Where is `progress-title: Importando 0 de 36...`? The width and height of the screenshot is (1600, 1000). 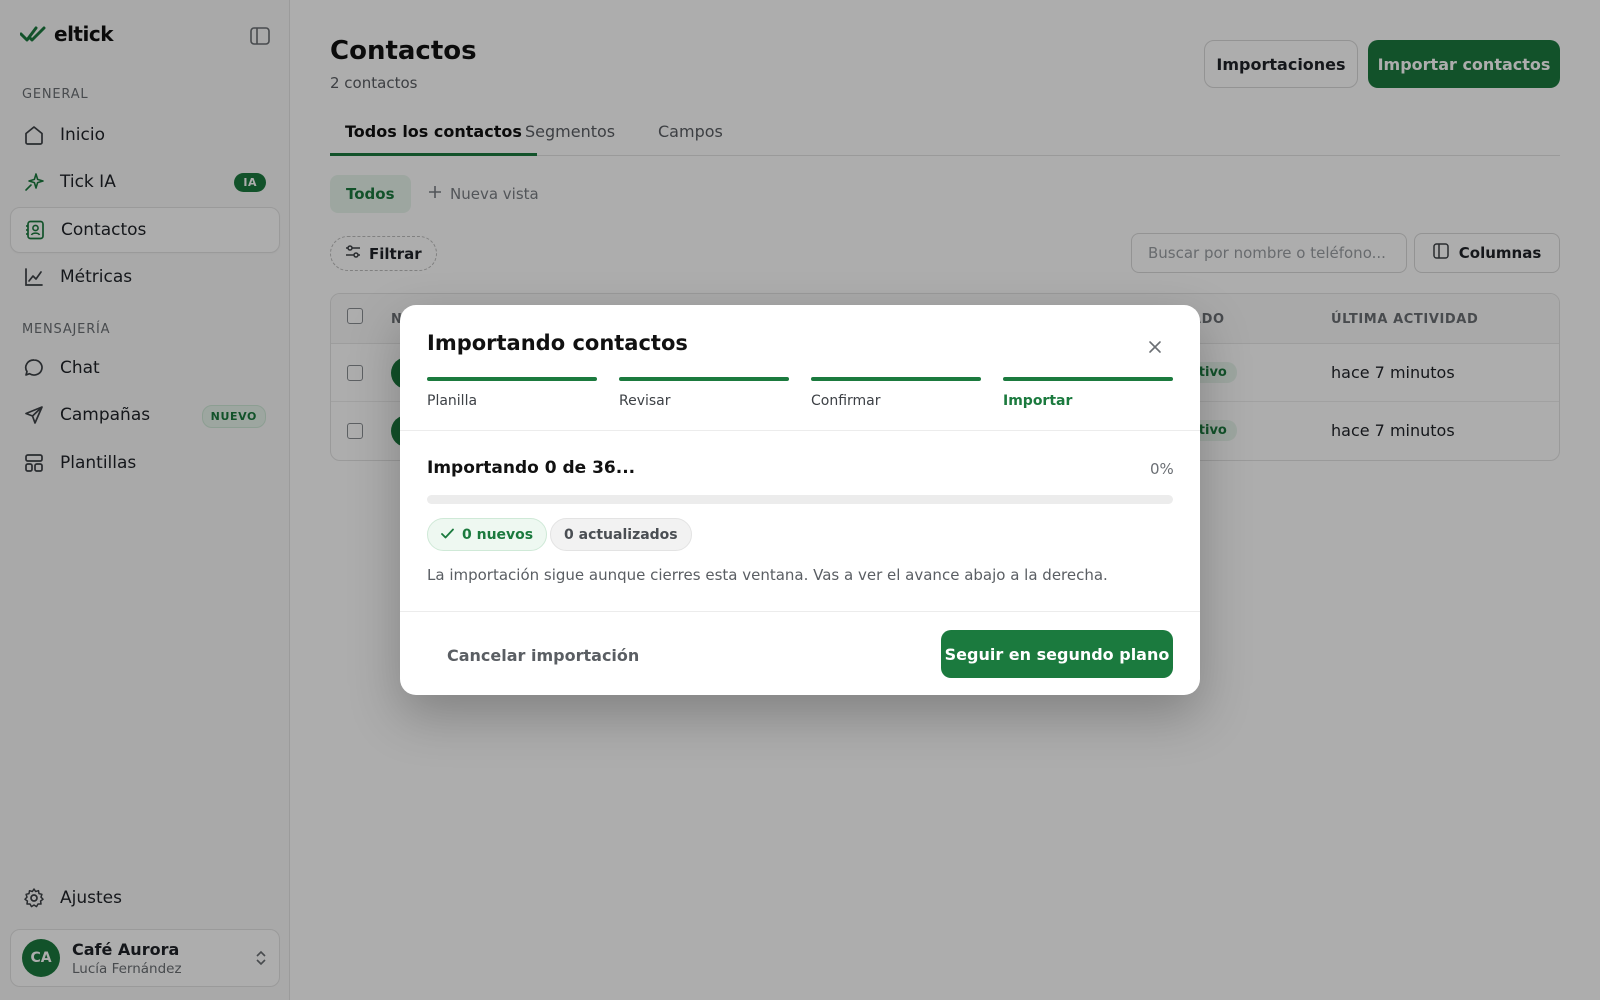 progress-title: Importando 0 de 36... is located at coordinates (531, 468).